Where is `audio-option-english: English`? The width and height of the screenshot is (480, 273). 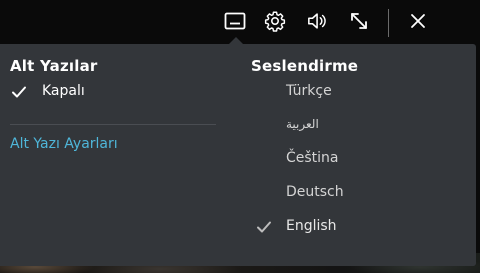 audio-option-english: English is located at coordinates (356, 227).